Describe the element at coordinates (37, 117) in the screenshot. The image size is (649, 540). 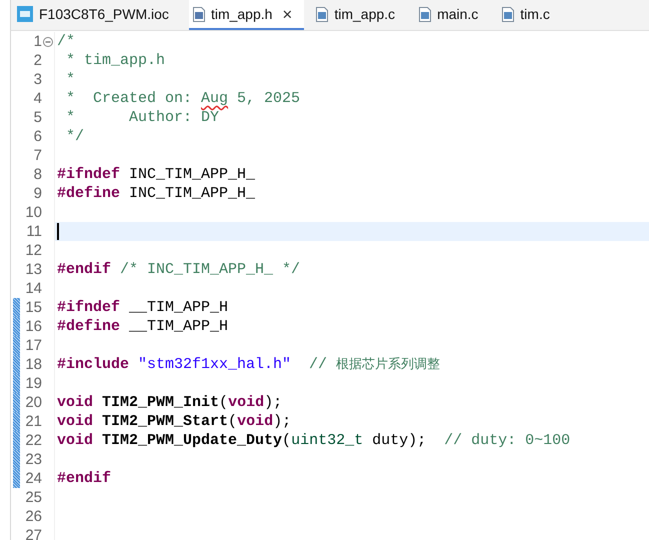
I see `line-number: 5` at that location.